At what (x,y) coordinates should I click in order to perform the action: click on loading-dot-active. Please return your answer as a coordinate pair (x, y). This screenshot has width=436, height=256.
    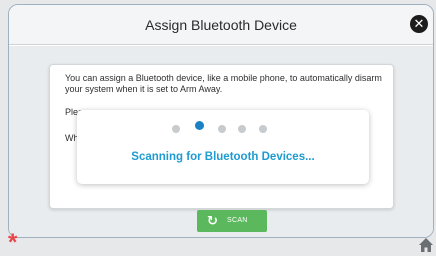
    Looking at the image, I should click on (199, 125).